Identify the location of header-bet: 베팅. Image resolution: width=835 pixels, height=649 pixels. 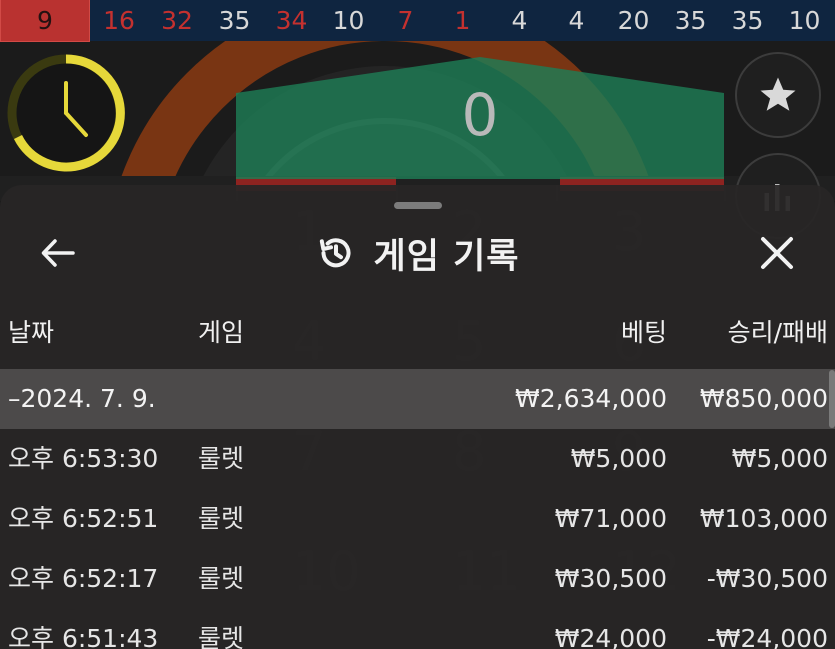
(643, 332).